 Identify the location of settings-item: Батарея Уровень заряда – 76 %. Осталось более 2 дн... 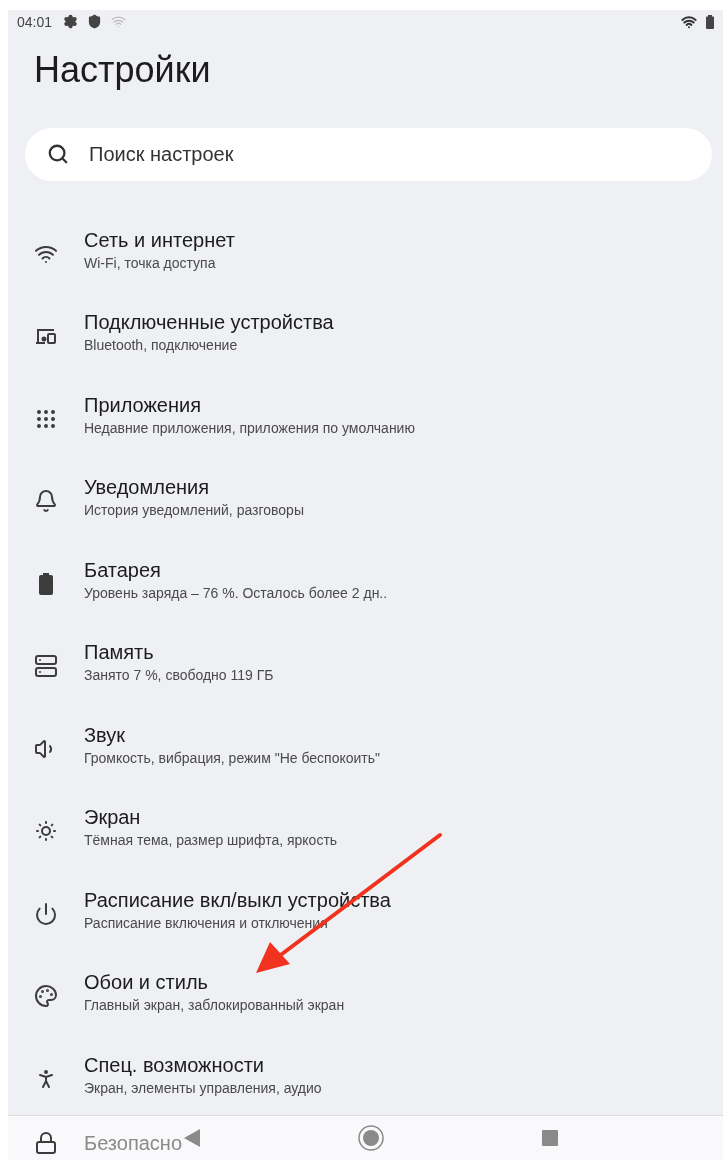
(365, 583).